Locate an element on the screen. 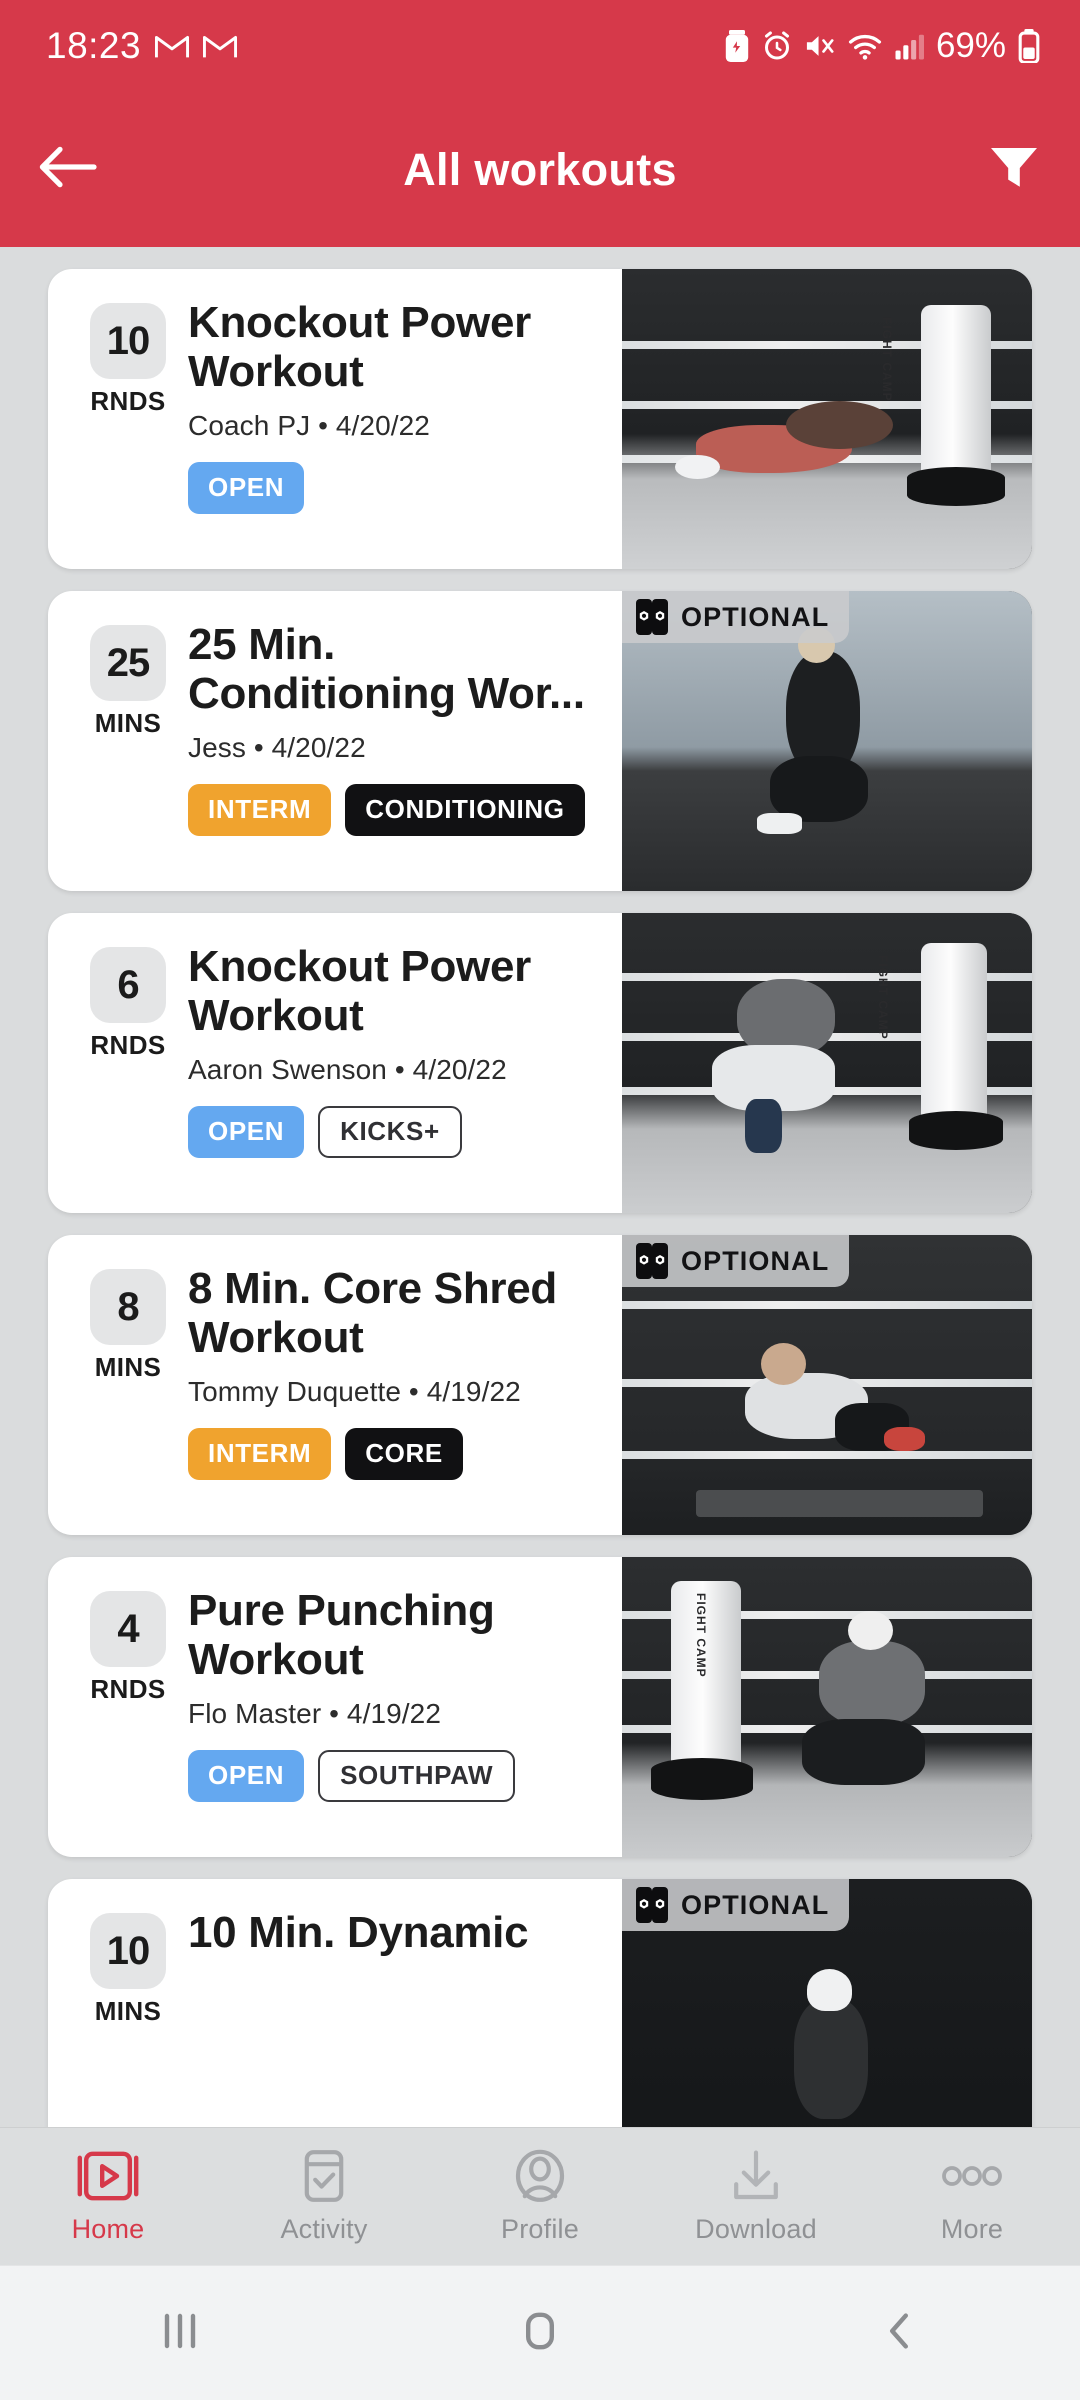  sys-back-button is located at coordinates (900, 2333).